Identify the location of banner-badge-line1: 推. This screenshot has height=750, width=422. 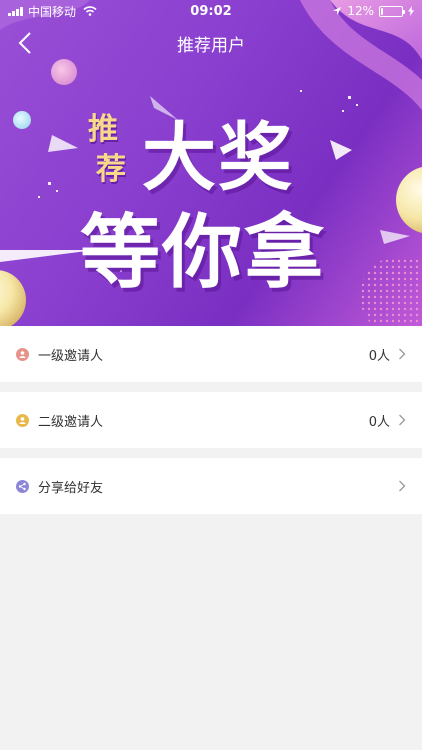
(103, 129).